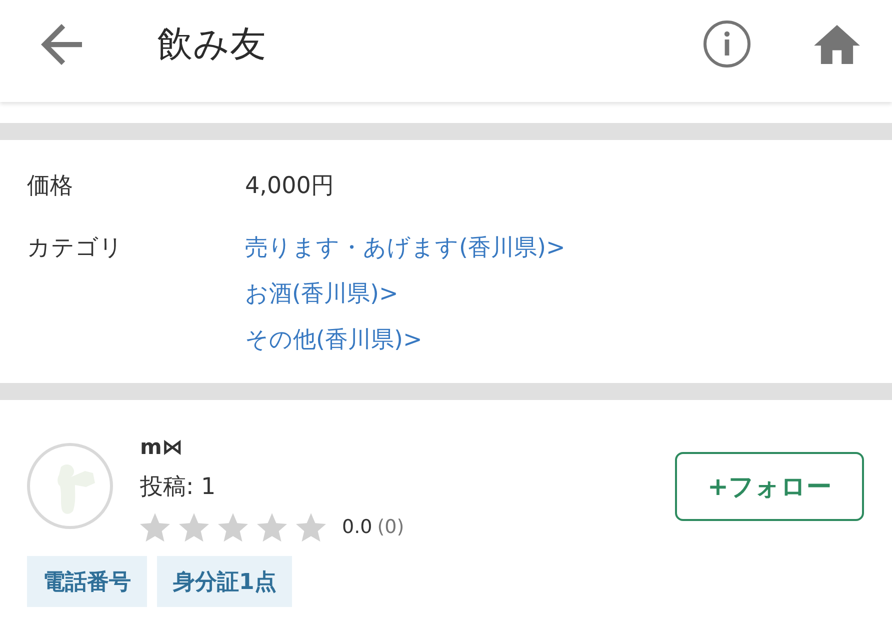 This screenshot has width=892, height=629. What do you see at coordinates (50, 186) in the screenshot?
I see `detail-label: 価格` at bounding box center [50, 186].